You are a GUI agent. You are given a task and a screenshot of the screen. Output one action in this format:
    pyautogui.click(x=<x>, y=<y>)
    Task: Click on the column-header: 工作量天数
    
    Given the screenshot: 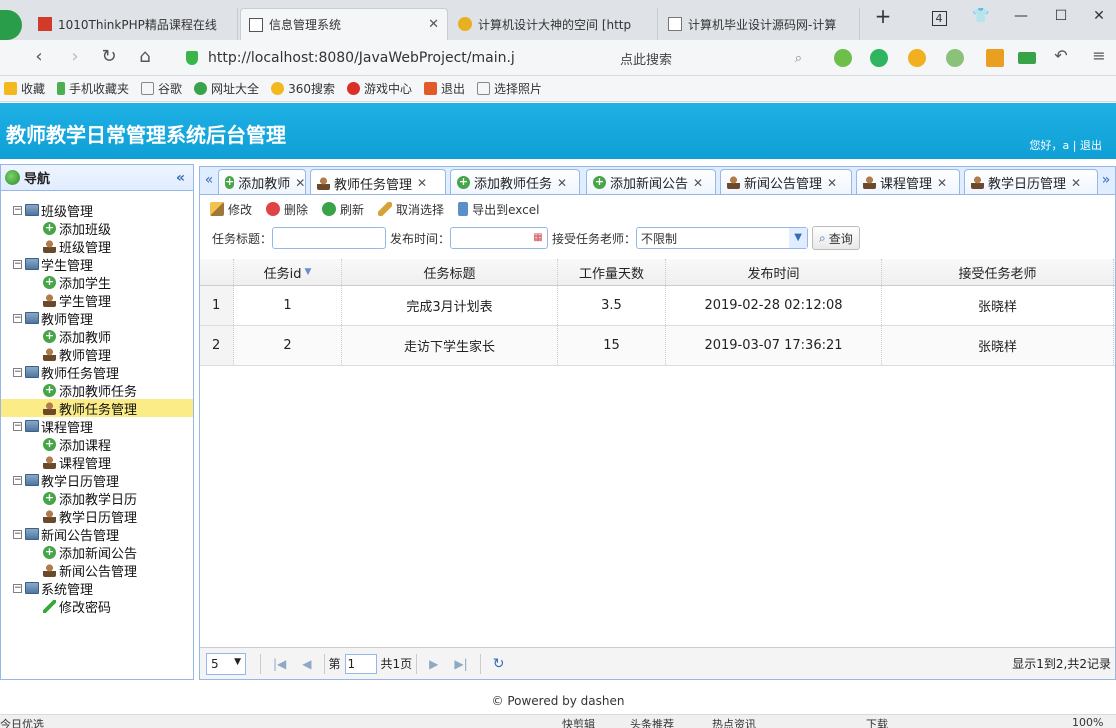 What is the action you would take?
    pyautogui.click(x=612, y=272)
    